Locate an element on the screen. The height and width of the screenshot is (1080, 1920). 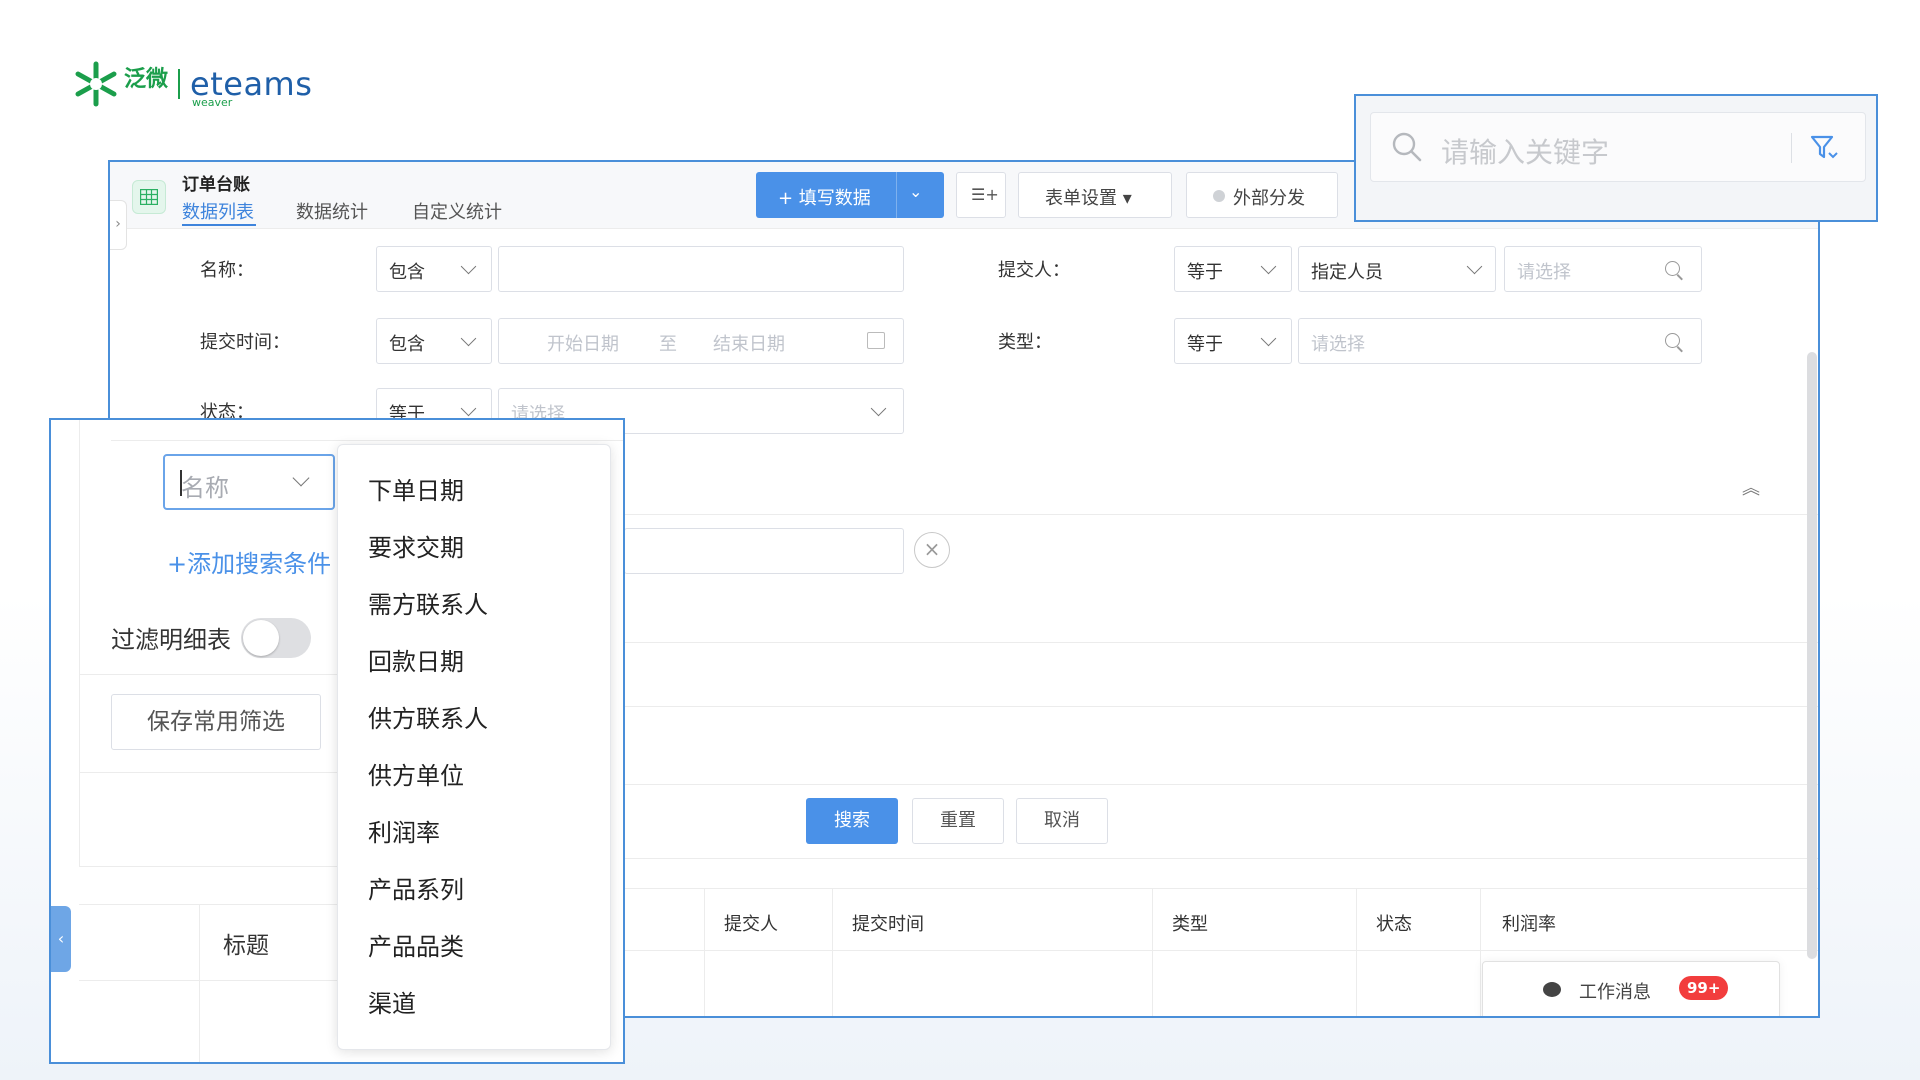
dropdown-item-delivery-date: 要求交期 is located at coordinates (416, 545).